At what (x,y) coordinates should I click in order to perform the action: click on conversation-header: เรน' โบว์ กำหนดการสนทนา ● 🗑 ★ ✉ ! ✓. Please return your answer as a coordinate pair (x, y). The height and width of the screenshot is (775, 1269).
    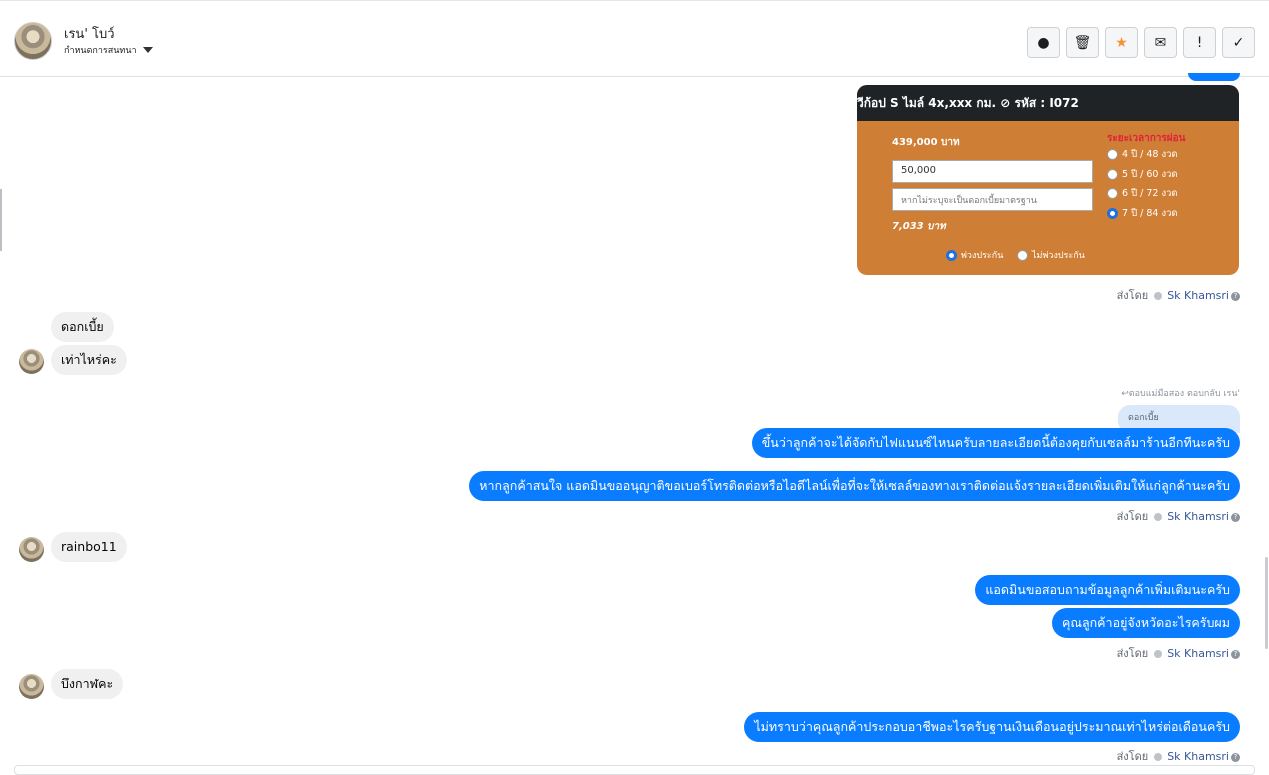
    Looking at the image, I should click on (634, 42).